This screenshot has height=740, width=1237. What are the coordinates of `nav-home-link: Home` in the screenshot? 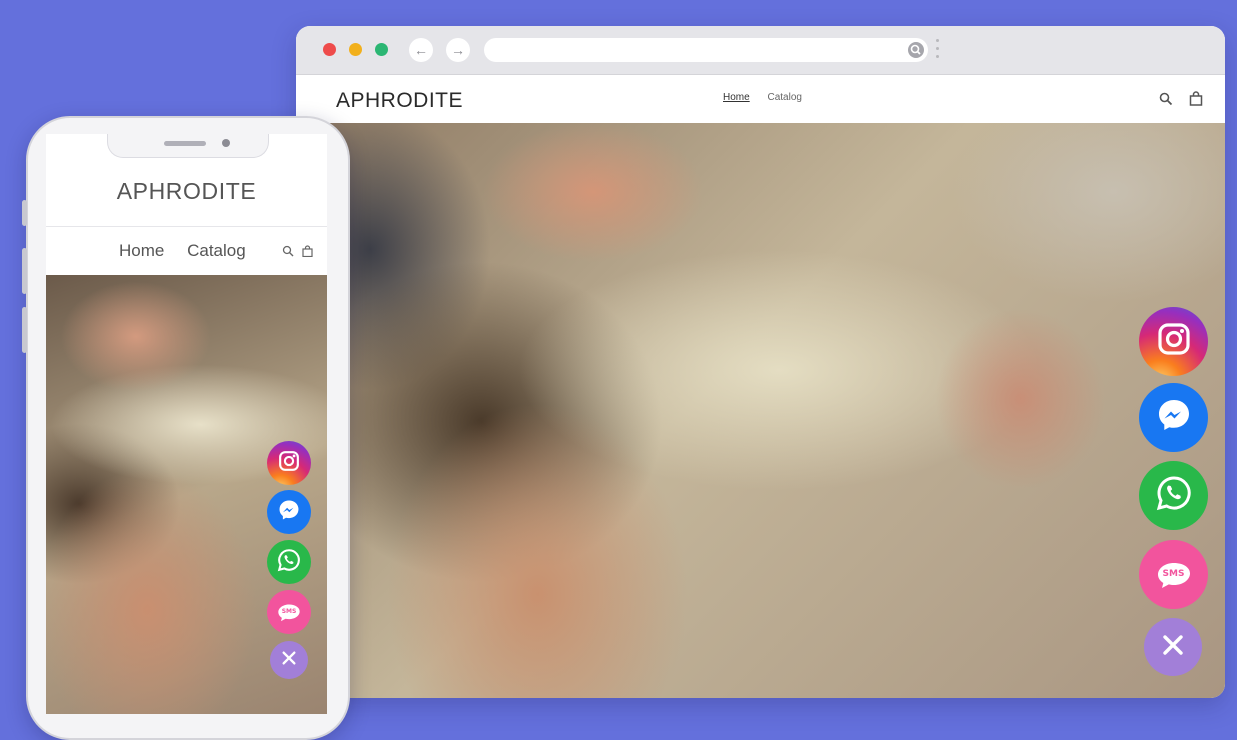 It's located at (736, 97).